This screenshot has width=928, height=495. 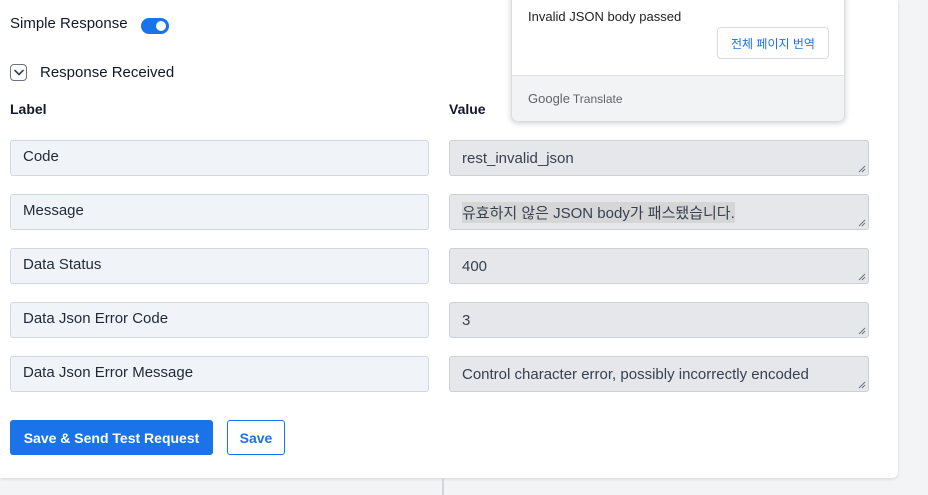 What do you see at coordinates (160, 26) in the screenshot?
I see `toggle-knob-icon` at bounding box center [160, 26].